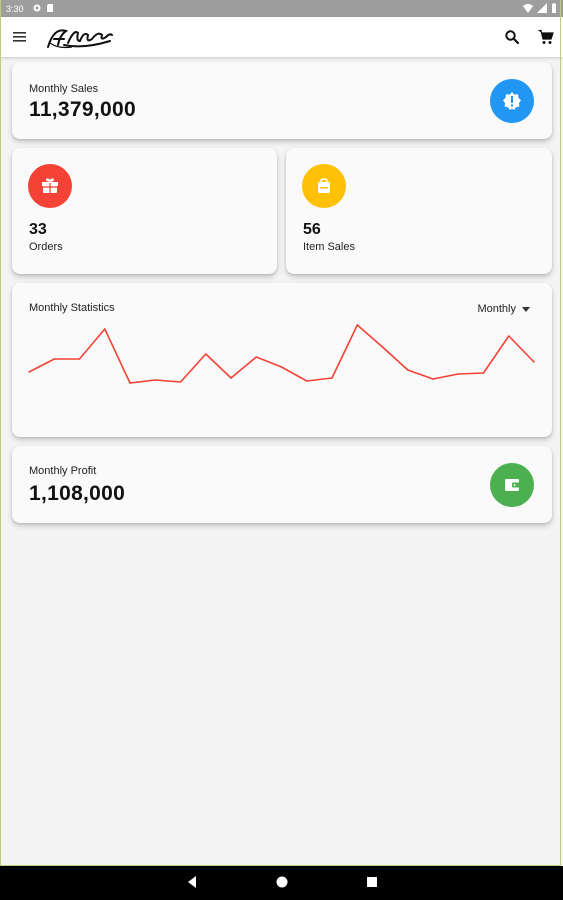  I want to click on recents-icon, so click(372, 882).